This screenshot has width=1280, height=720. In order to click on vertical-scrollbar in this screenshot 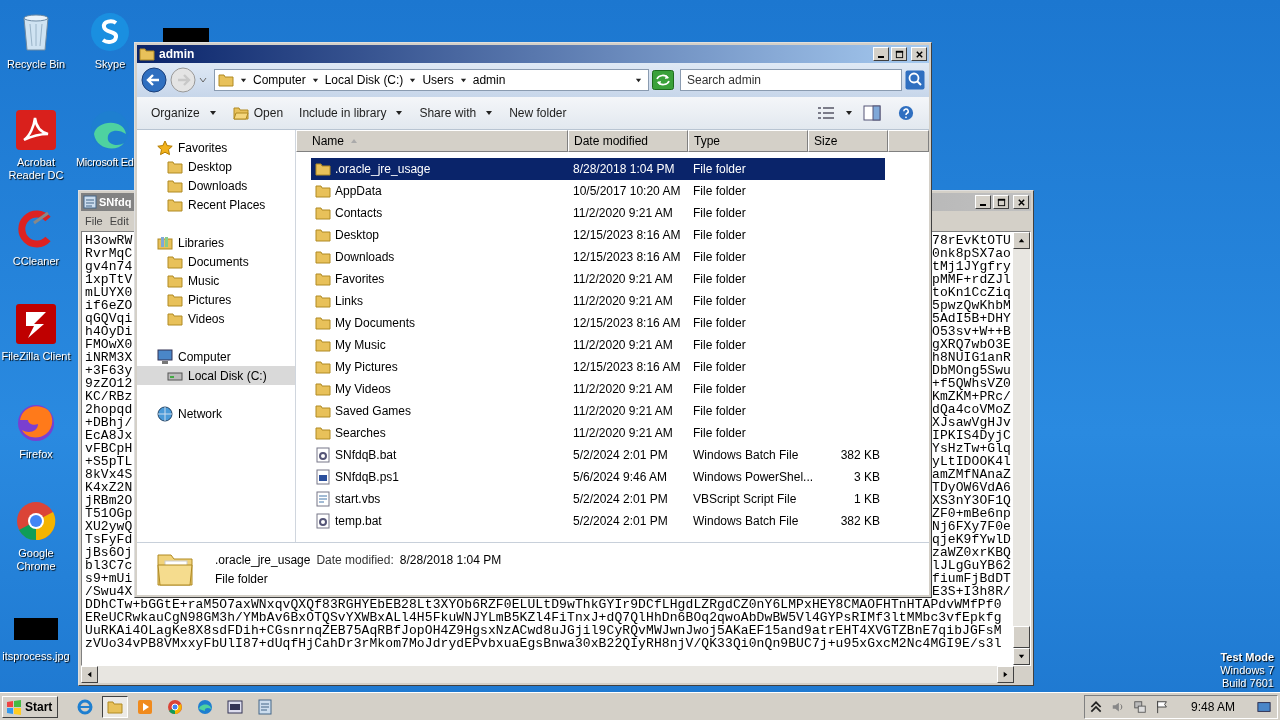, I will do `click(1021, 448)`.